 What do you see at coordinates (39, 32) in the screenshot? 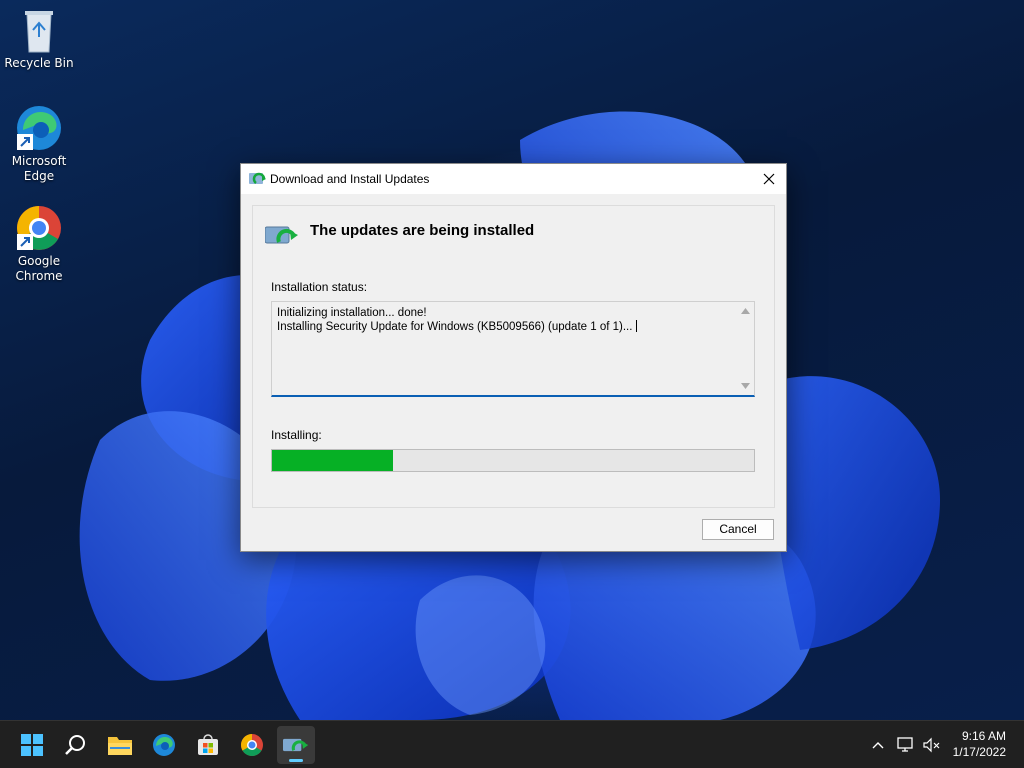
I see `recycle-bin-icon` at bounding box center [39, 32].